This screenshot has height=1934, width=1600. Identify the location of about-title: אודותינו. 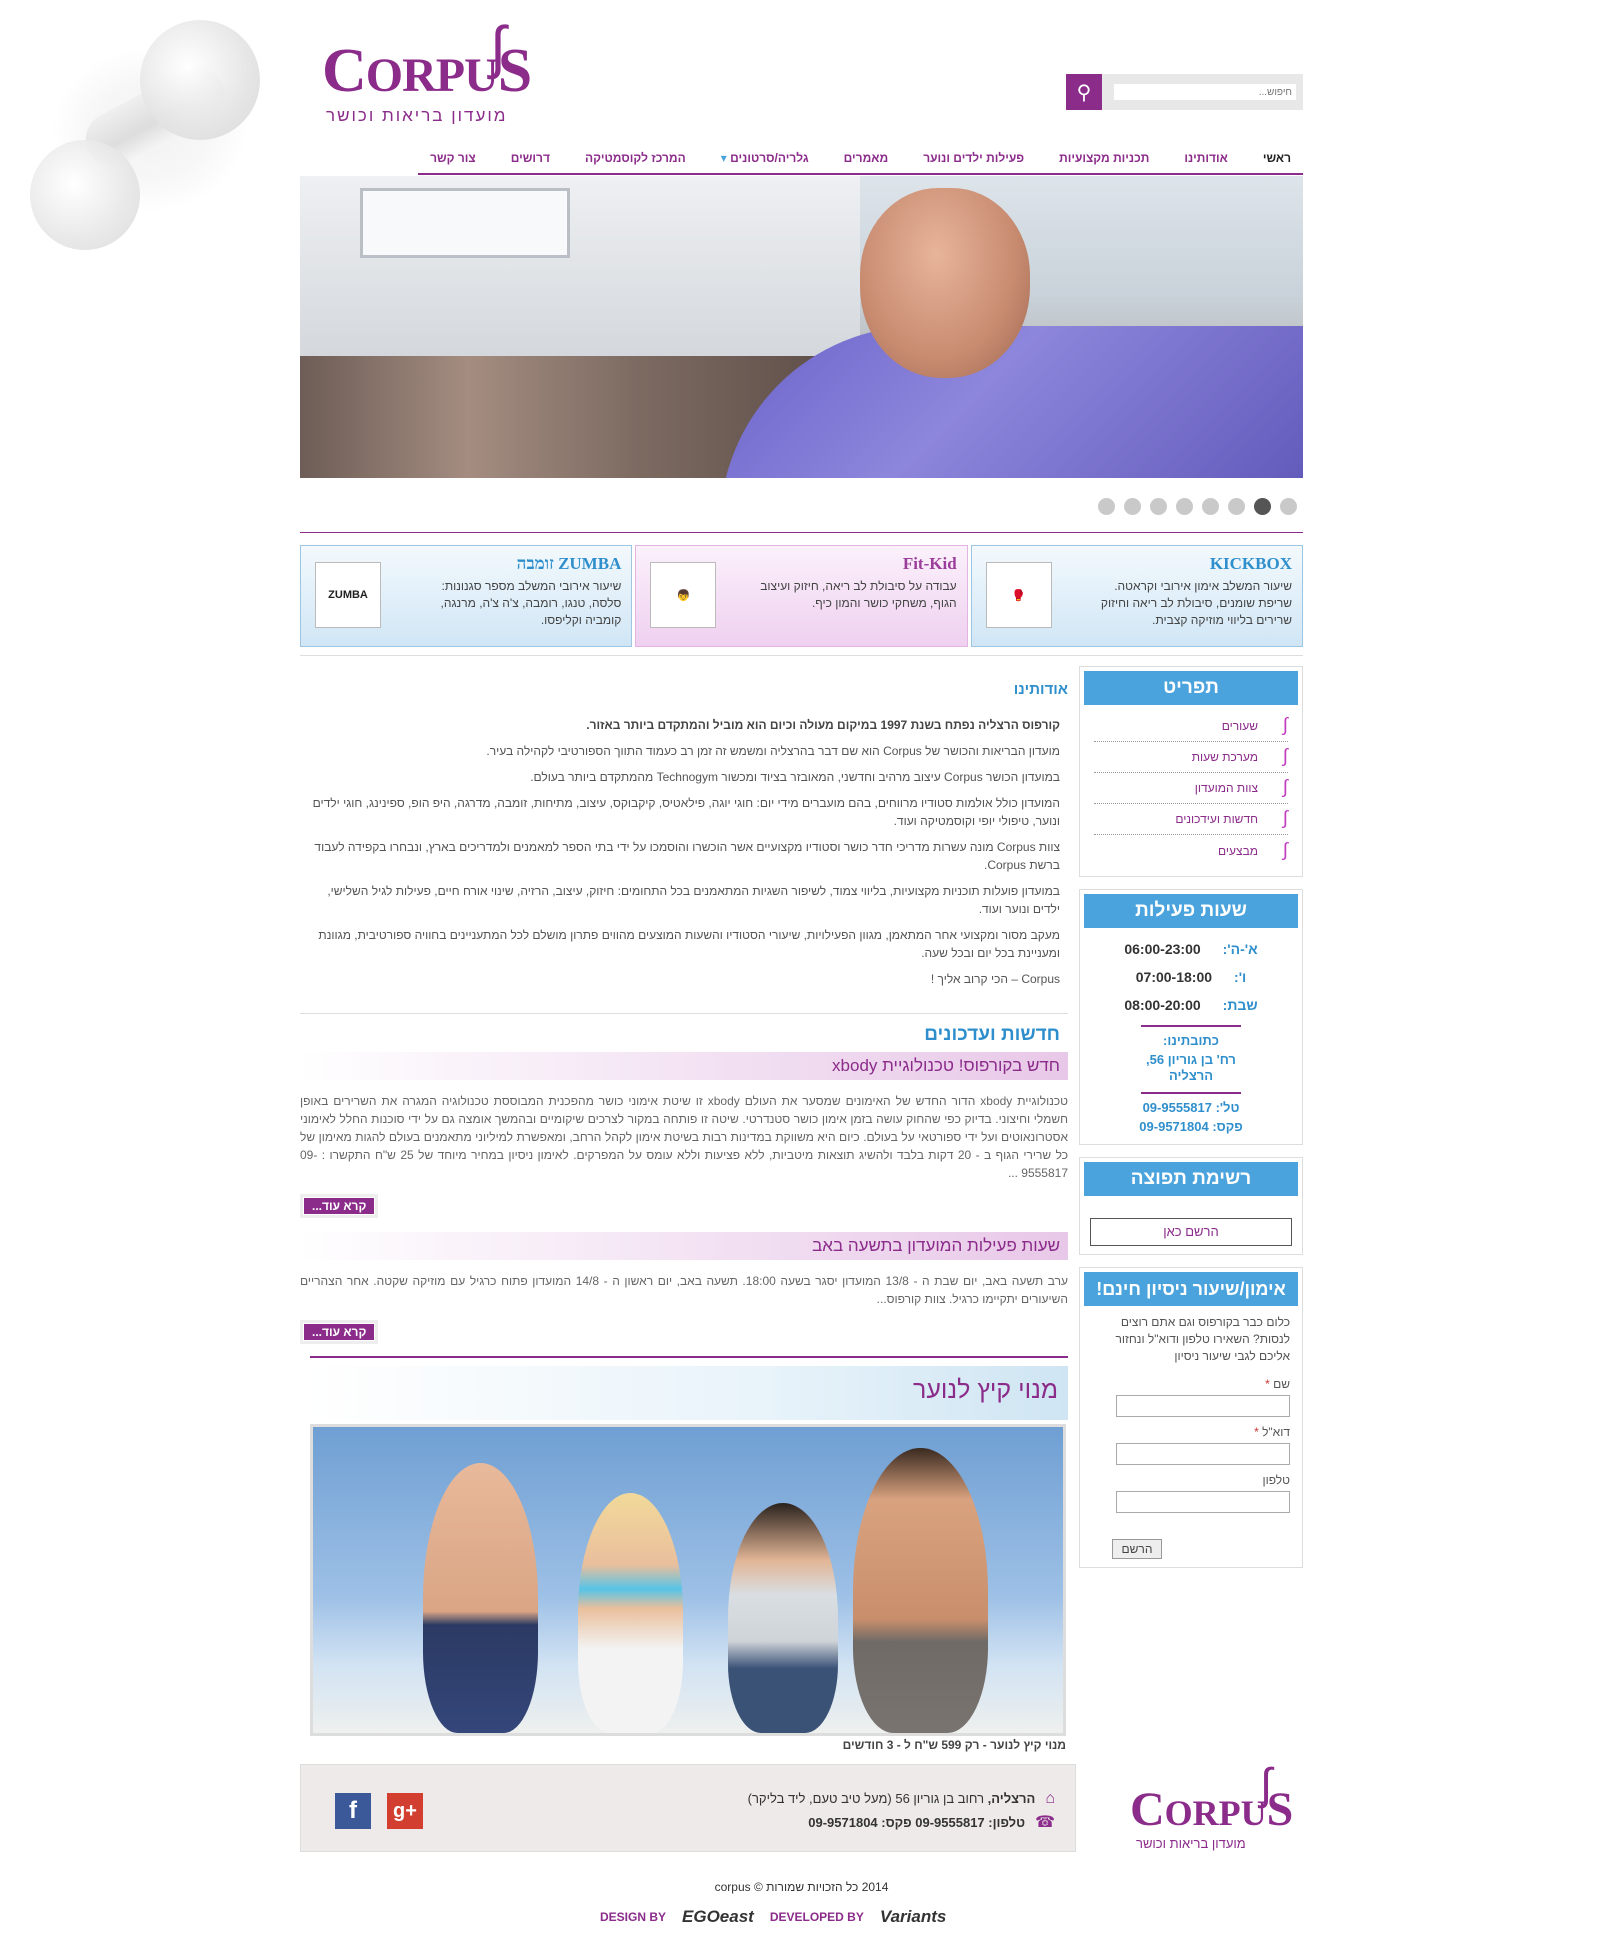
(1040, 689).